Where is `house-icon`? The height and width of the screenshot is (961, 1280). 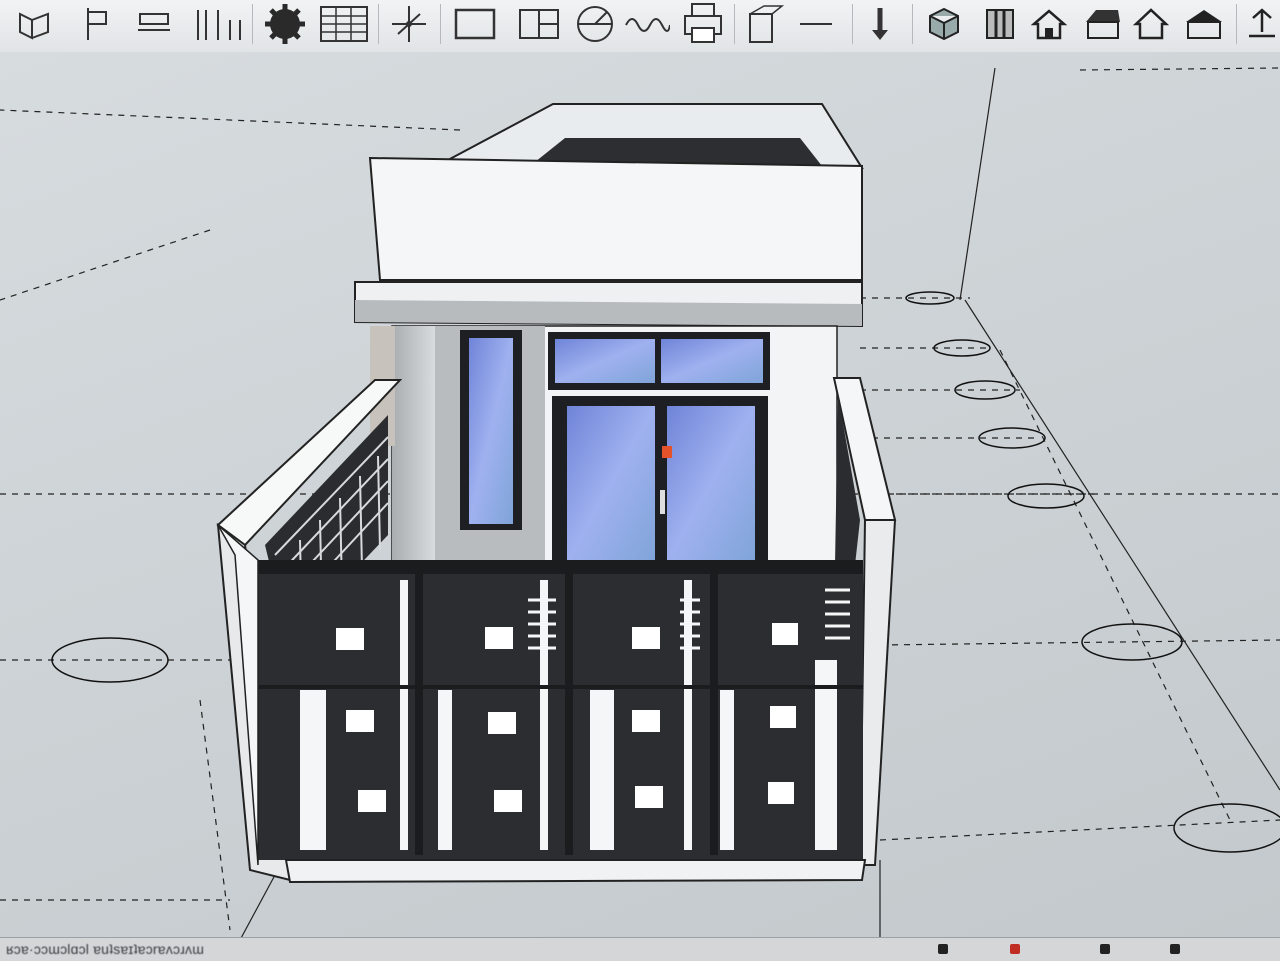 house-icon is located at coordinates (1049, 24).